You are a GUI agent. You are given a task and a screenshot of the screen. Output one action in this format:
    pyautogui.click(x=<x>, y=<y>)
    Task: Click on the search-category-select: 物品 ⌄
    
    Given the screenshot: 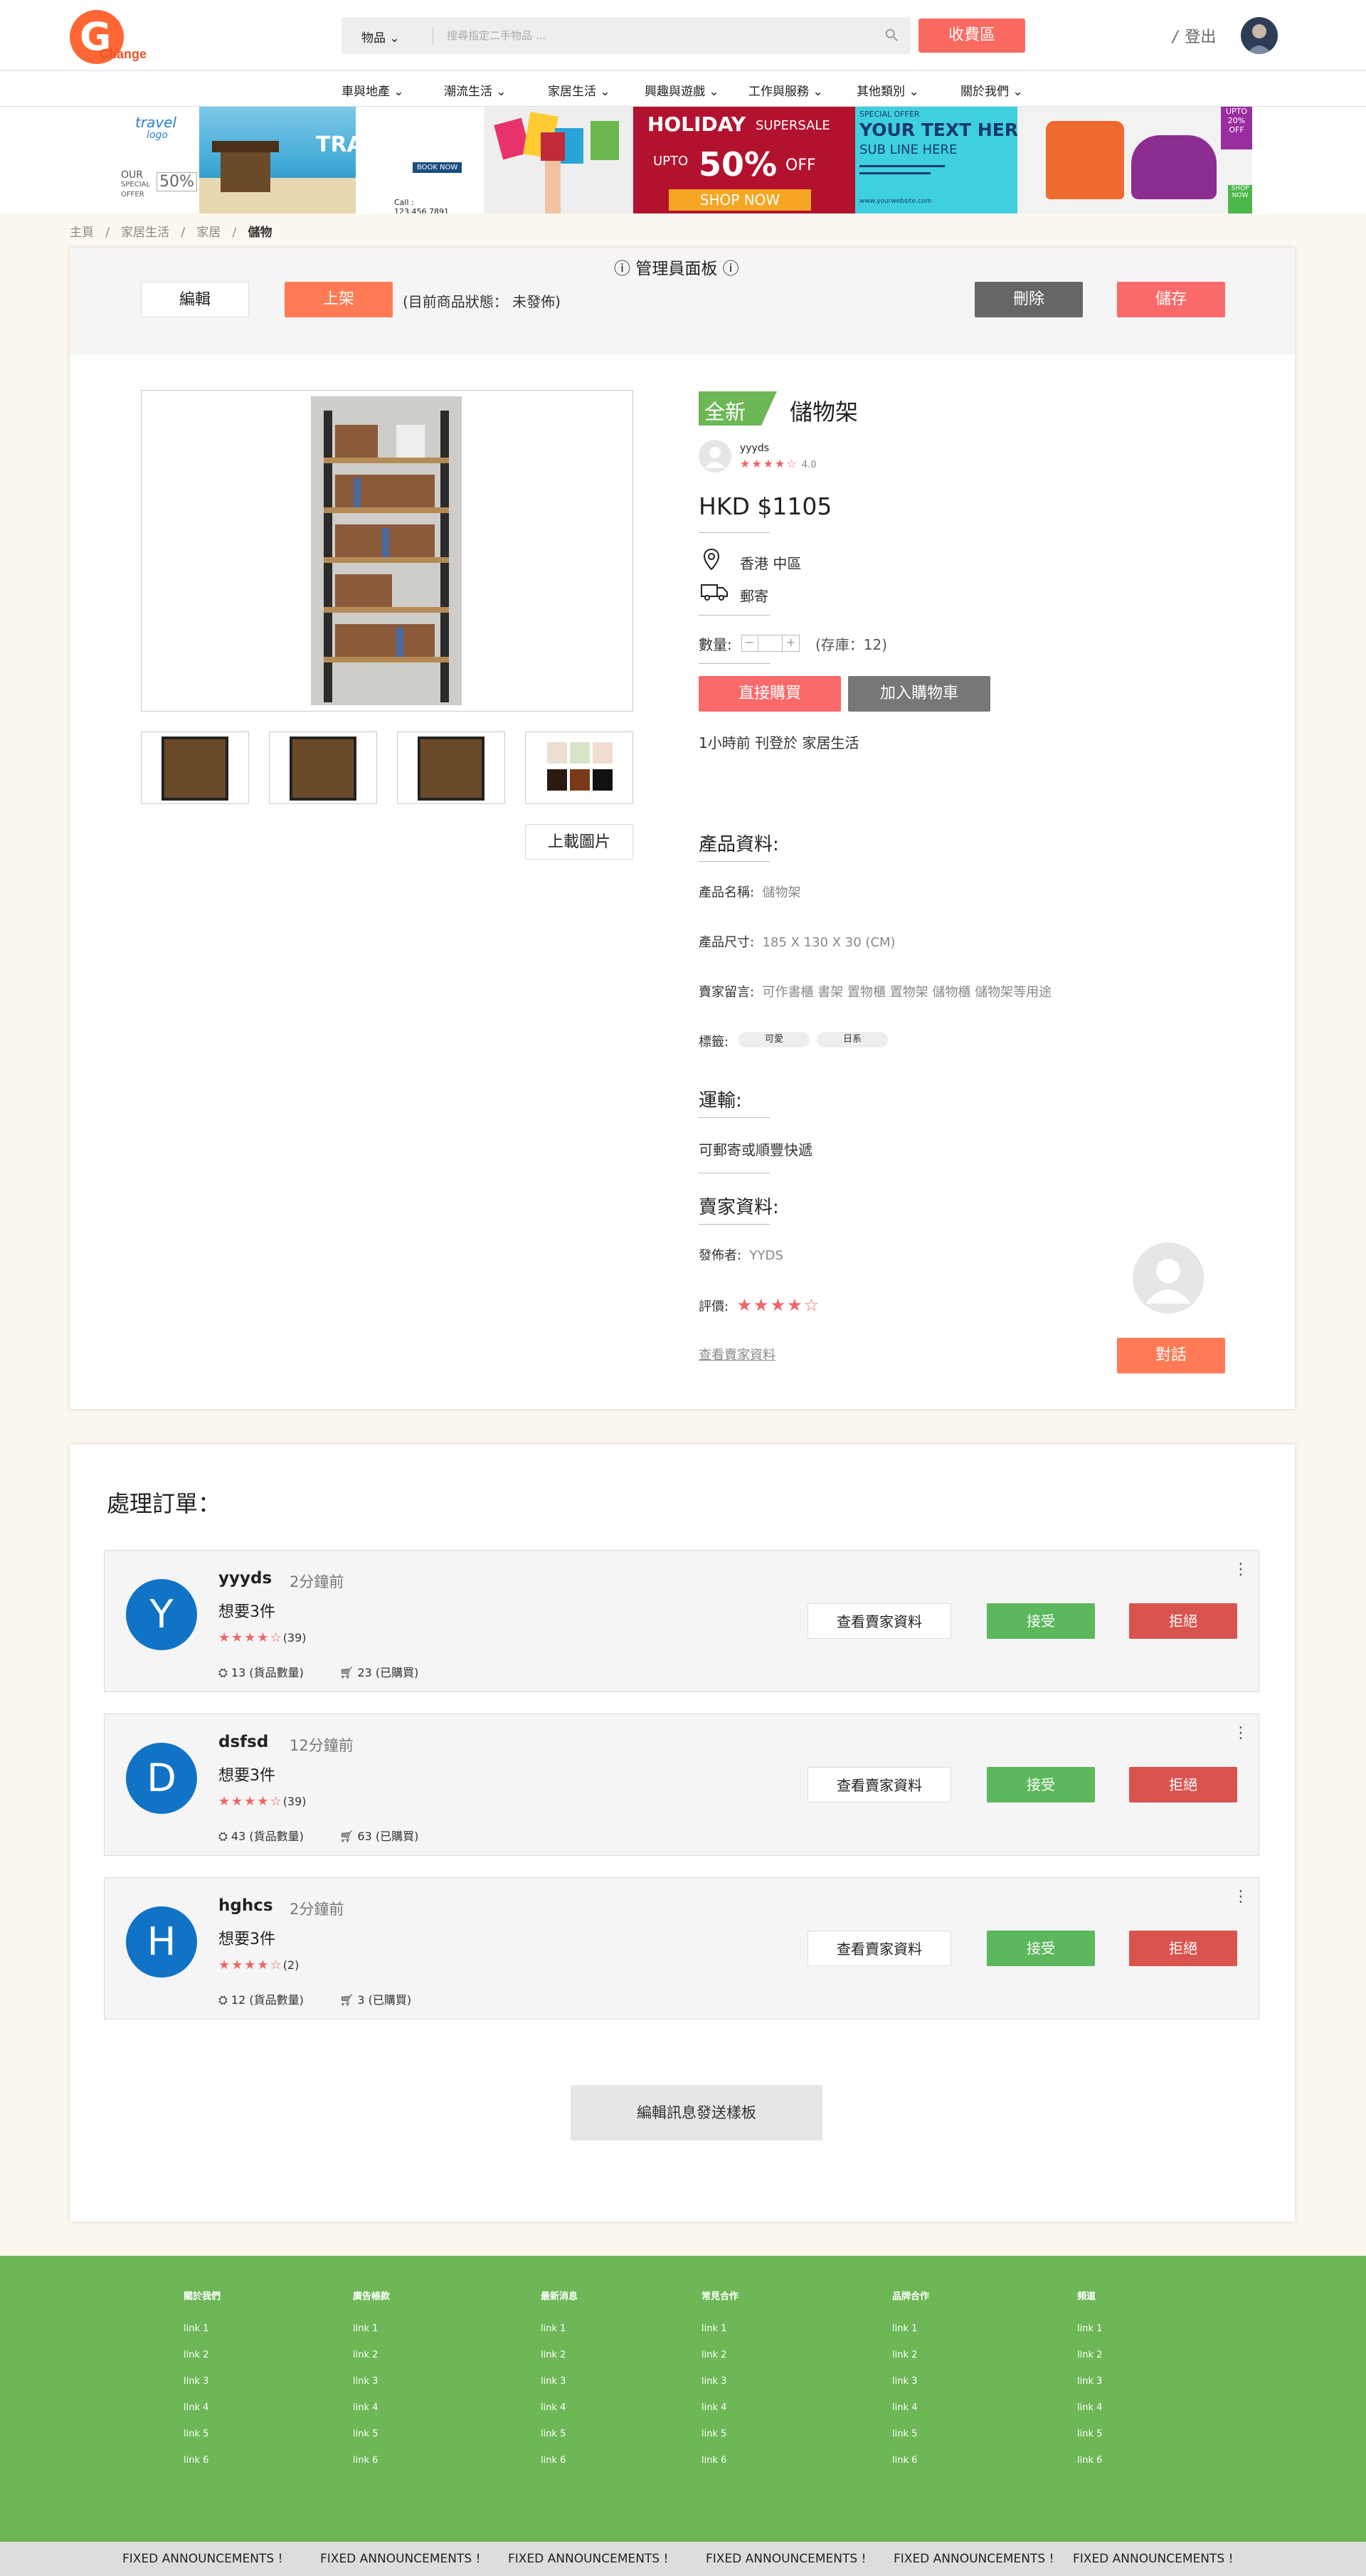 What is the action you would take?
    pyautogui.click(x=381, y=37)
    